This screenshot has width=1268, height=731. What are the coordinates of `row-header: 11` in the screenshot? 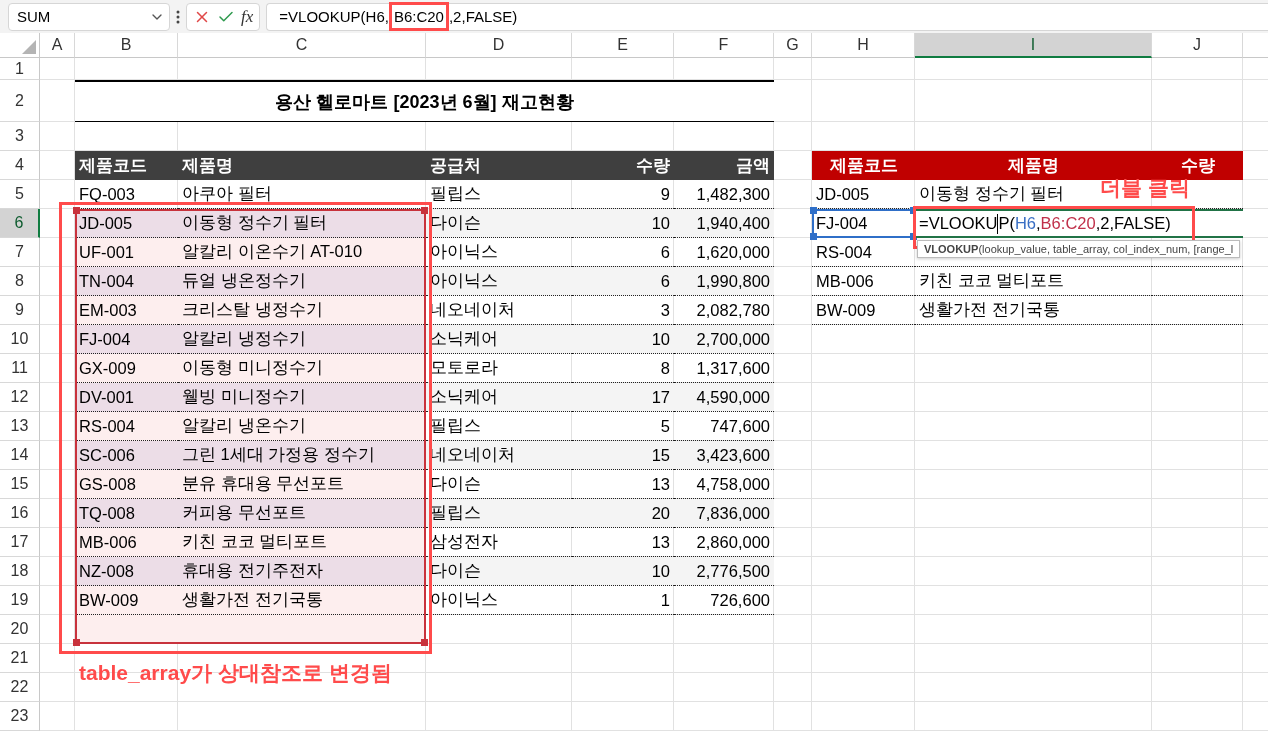 It's located at (20, 368).